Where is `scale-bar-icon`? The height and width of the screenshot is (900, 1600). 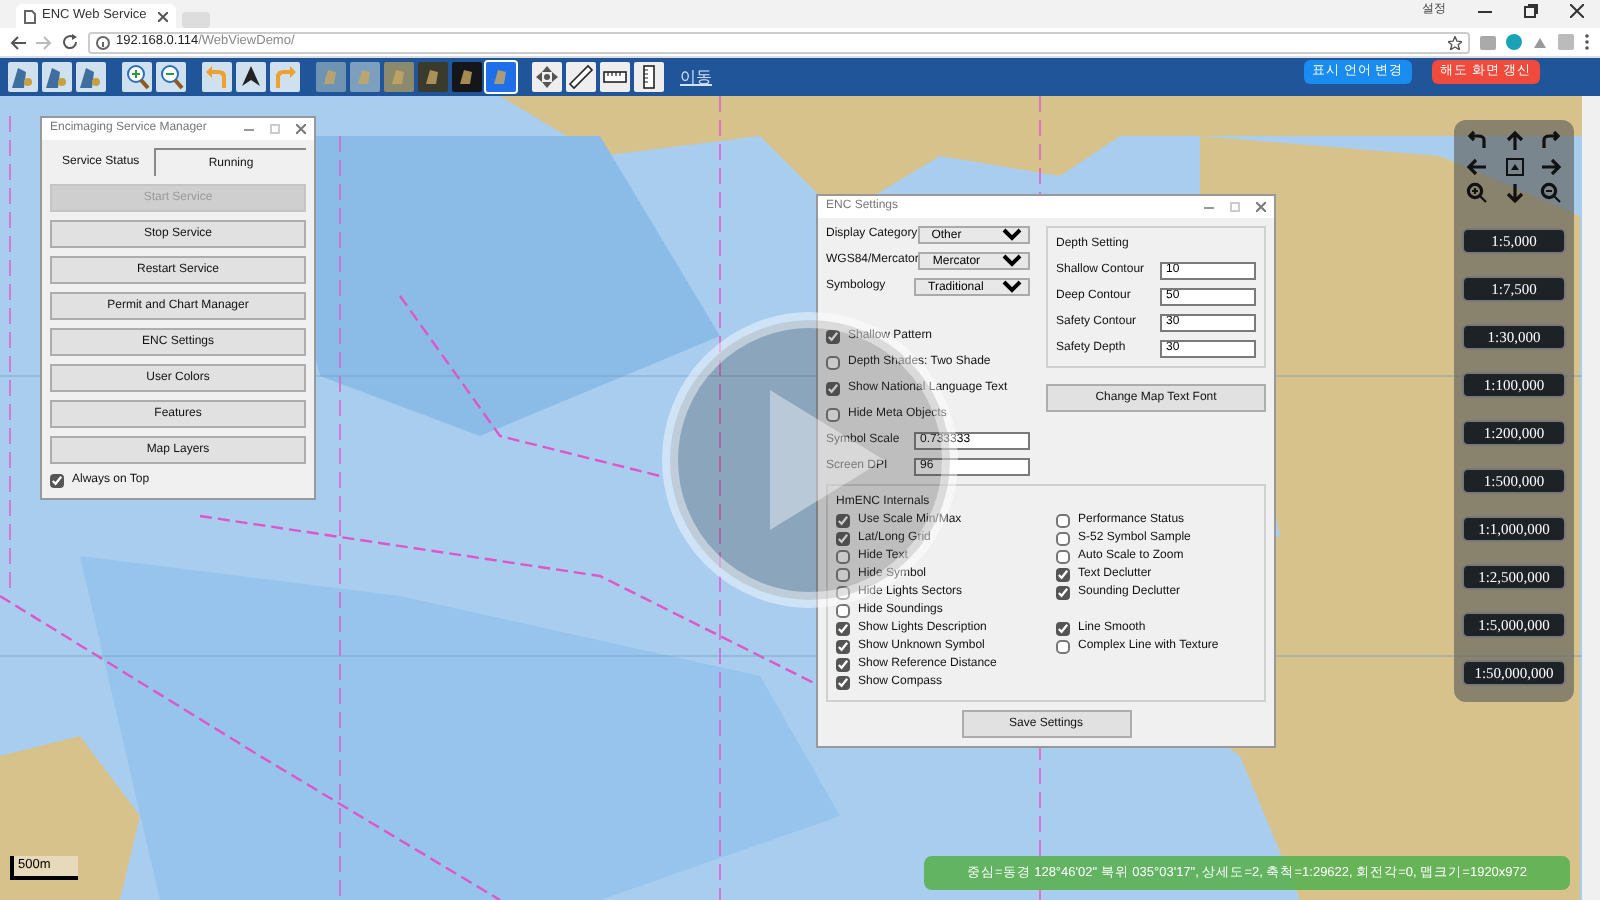
scale-bar-icon is located at coordinates (615, 77).